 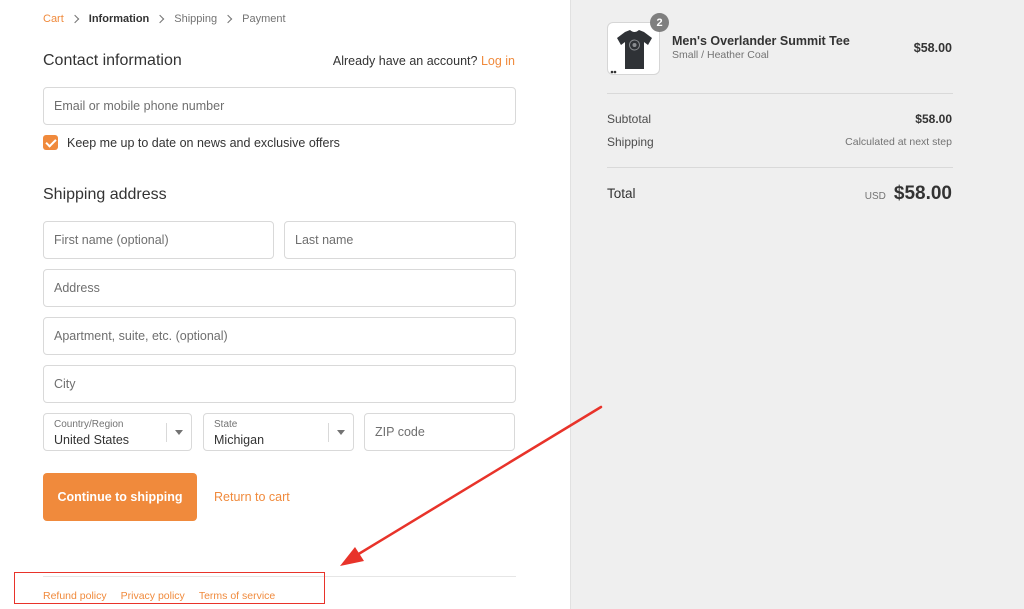 I want to click on annotation-highlight-box, so click(x=169, y=588).